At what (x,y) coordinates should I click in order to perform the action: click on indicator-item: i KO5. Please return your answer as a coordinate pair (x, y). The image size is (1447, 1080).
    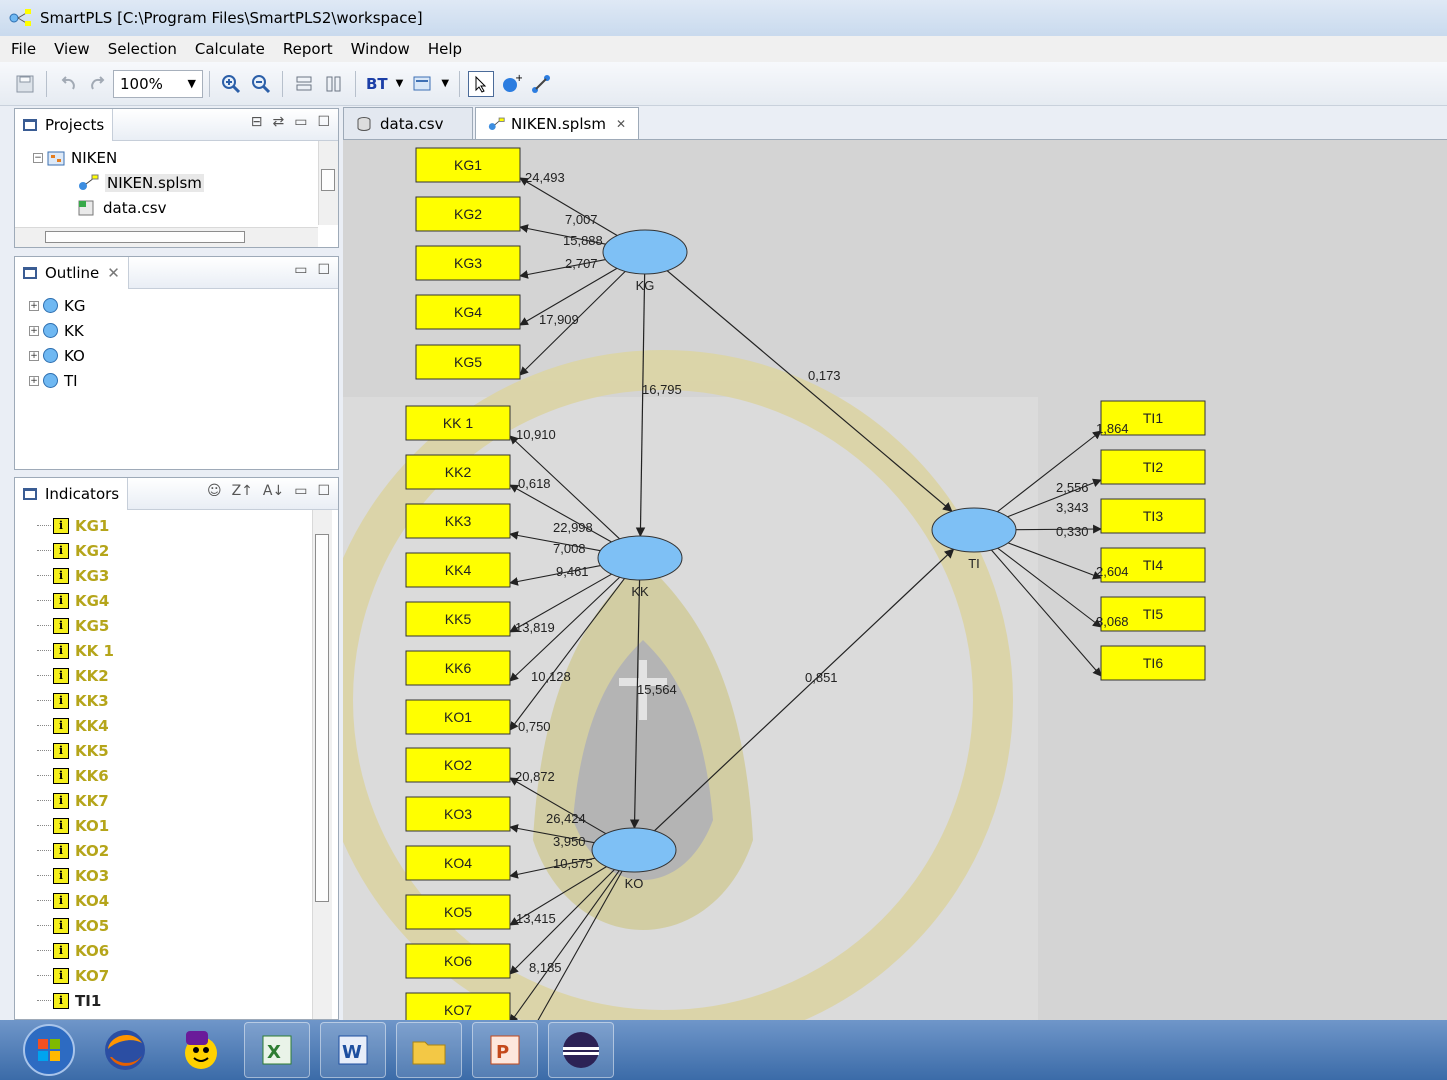
    Looking at the image, I should click on (187, 925).